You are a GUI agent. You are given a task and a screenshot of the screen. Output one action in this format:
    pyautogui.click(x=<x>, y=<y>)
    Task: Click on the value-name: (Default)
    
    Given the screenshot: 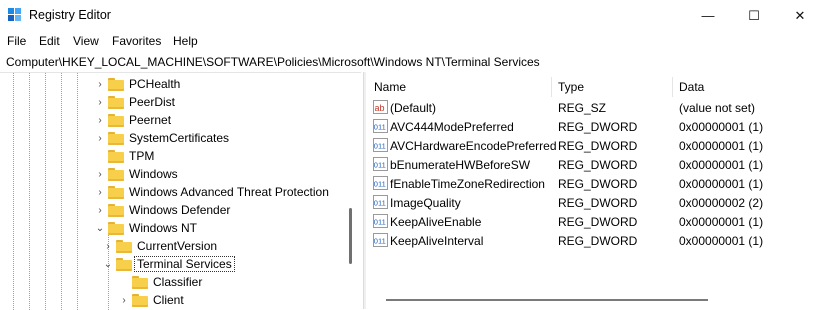 What is the action you would take?
    pyautogui.click(x=413, y=108)
    